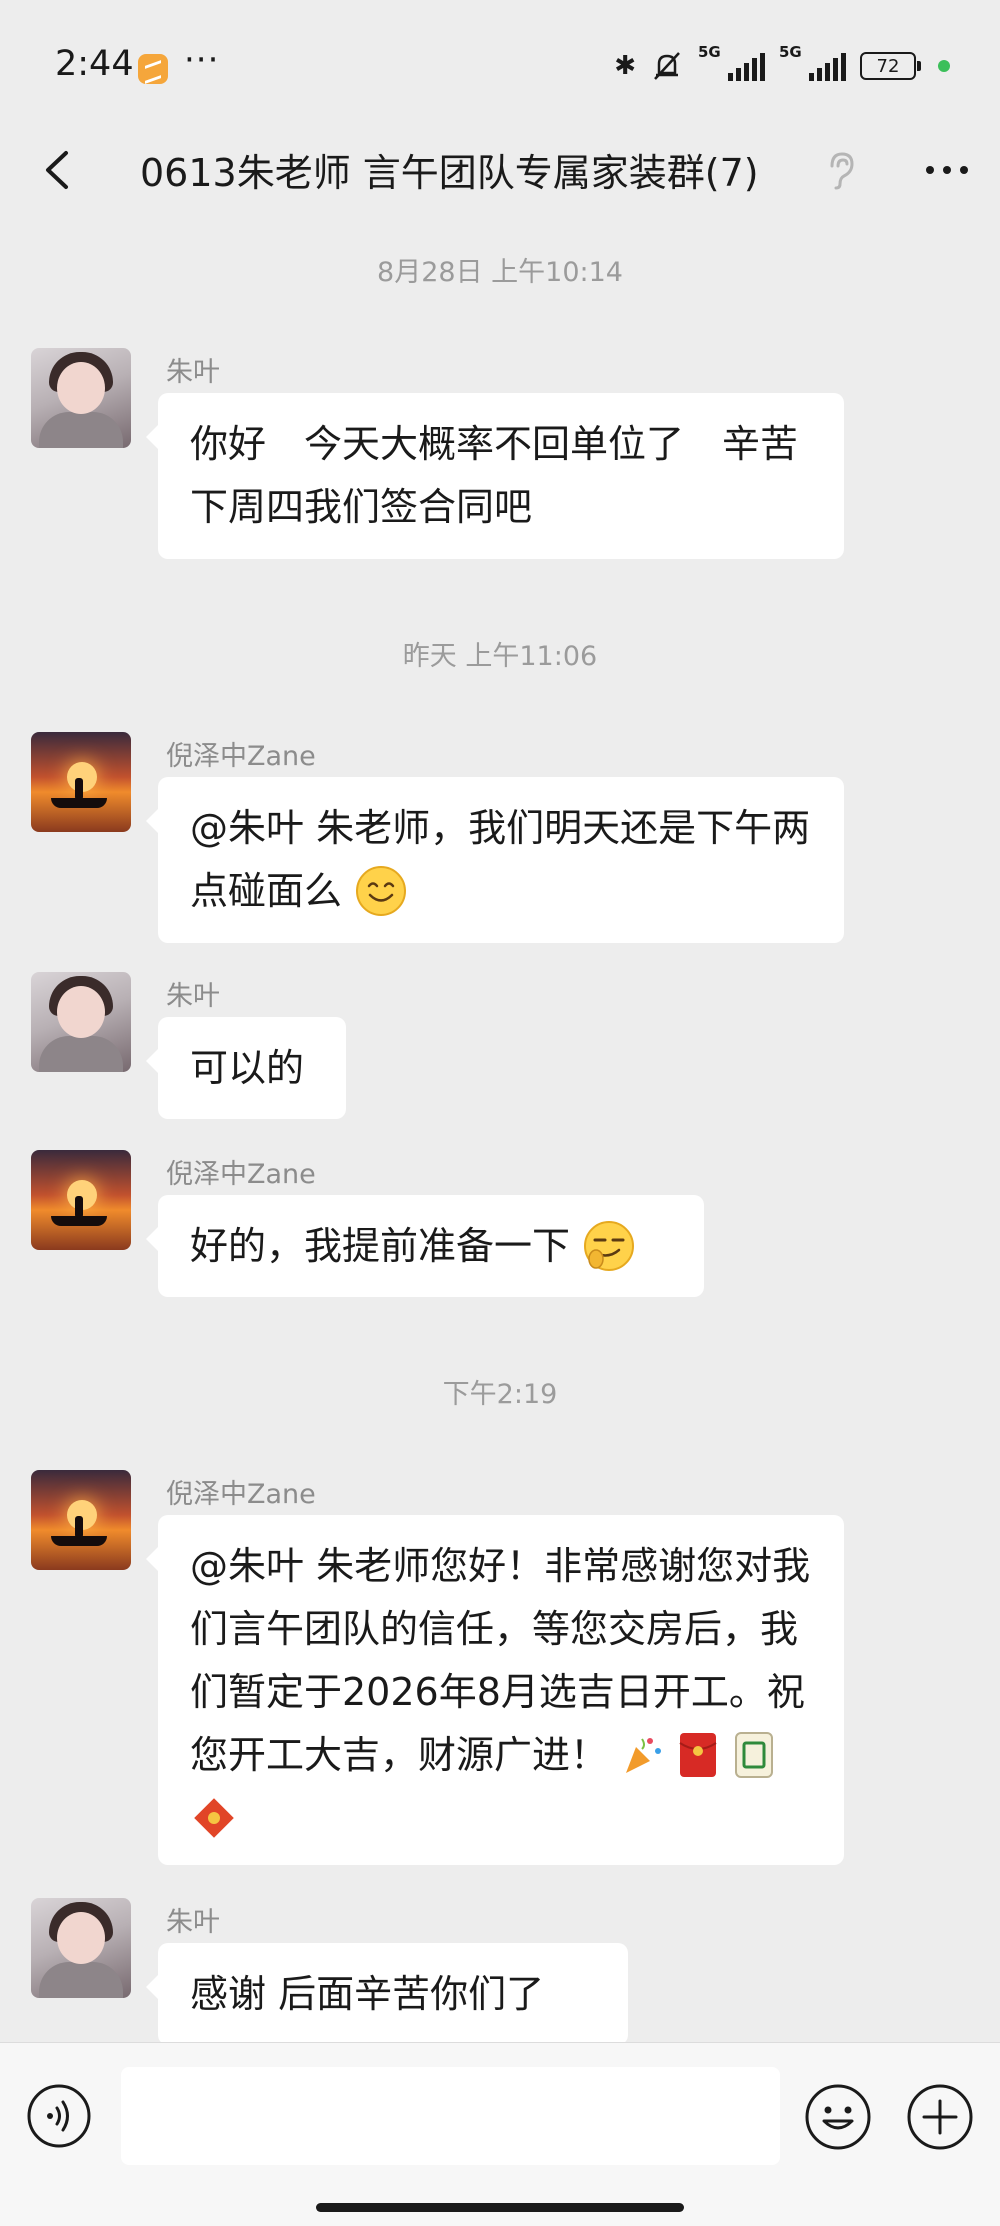  Describe the element at coordinates (698, 1754) in the screenshot. I see `red-envelope-emoji-icon` at that location.